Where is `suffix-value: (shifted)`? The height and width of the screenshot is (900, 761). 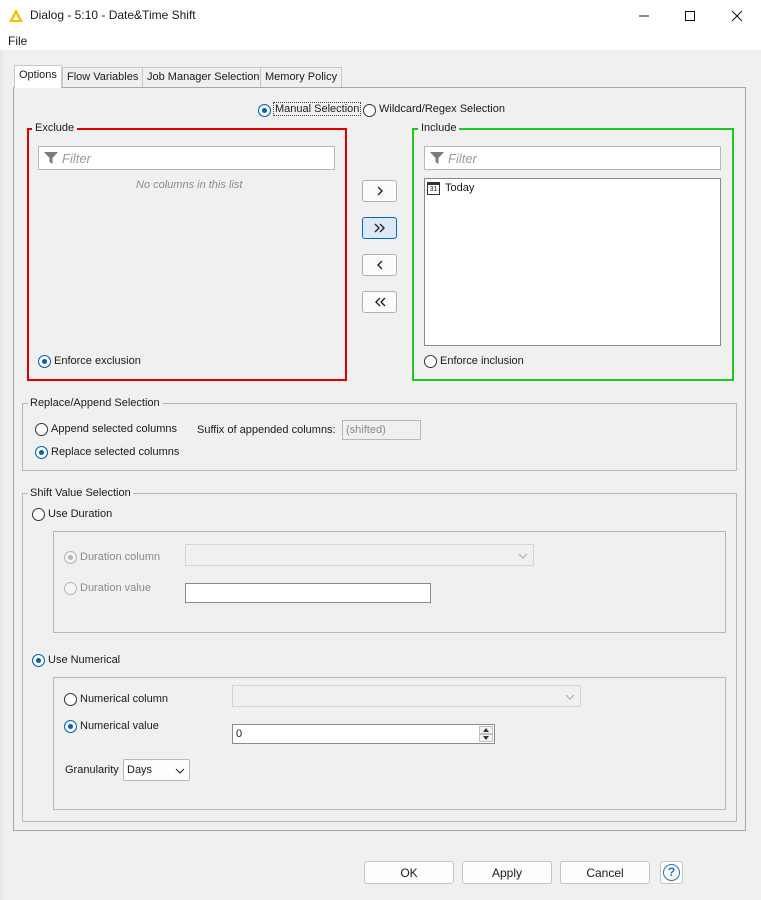
suffix-value: (shifted) is located at coordinates (366, 430).